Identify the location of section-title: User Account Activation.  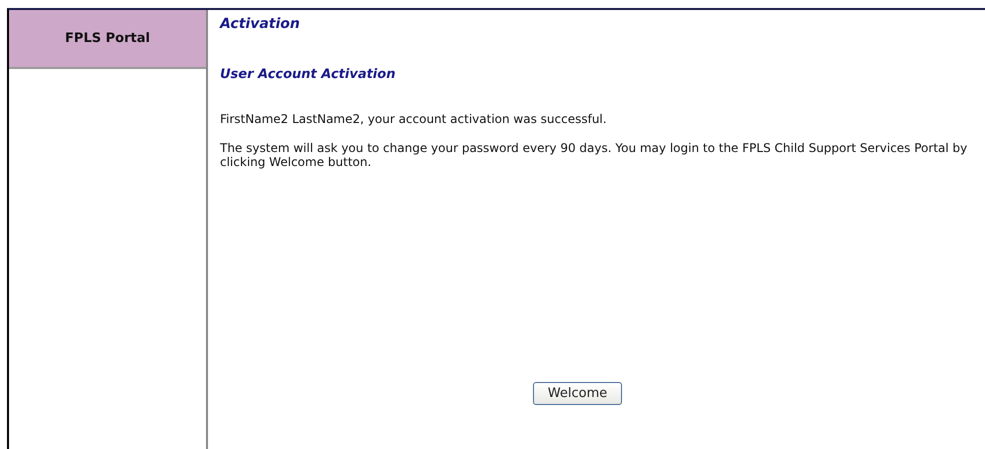
(308, 74).